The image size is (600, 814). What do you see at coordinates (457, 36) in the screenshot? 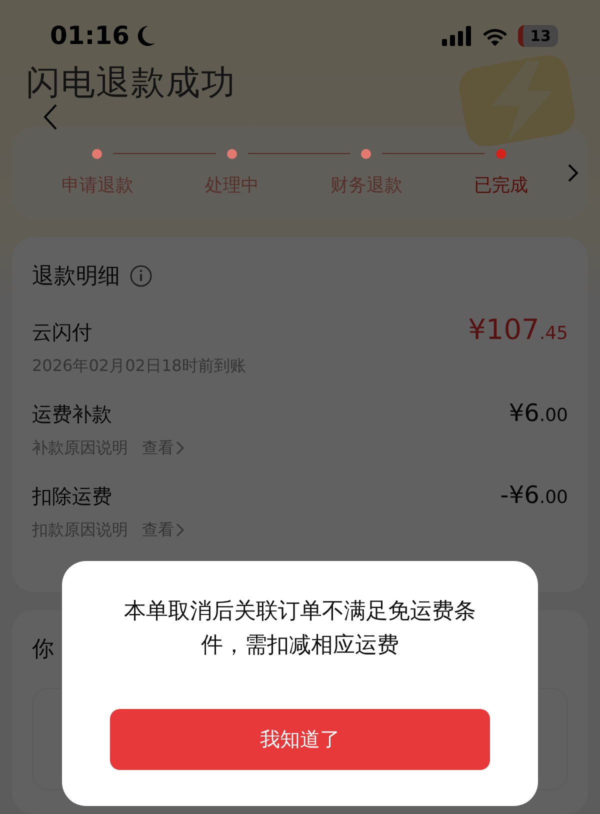
I see `signal-icon` at bounding box center [457, 36].